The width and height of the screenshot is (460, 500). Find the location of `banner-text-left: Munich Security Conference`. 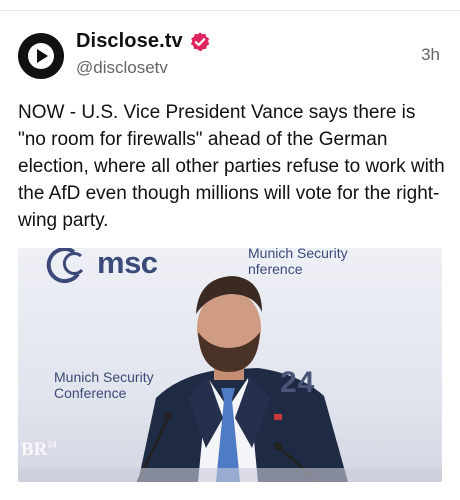

banner-text-left: Munich Security Conference is located at coordinates (104, 385).